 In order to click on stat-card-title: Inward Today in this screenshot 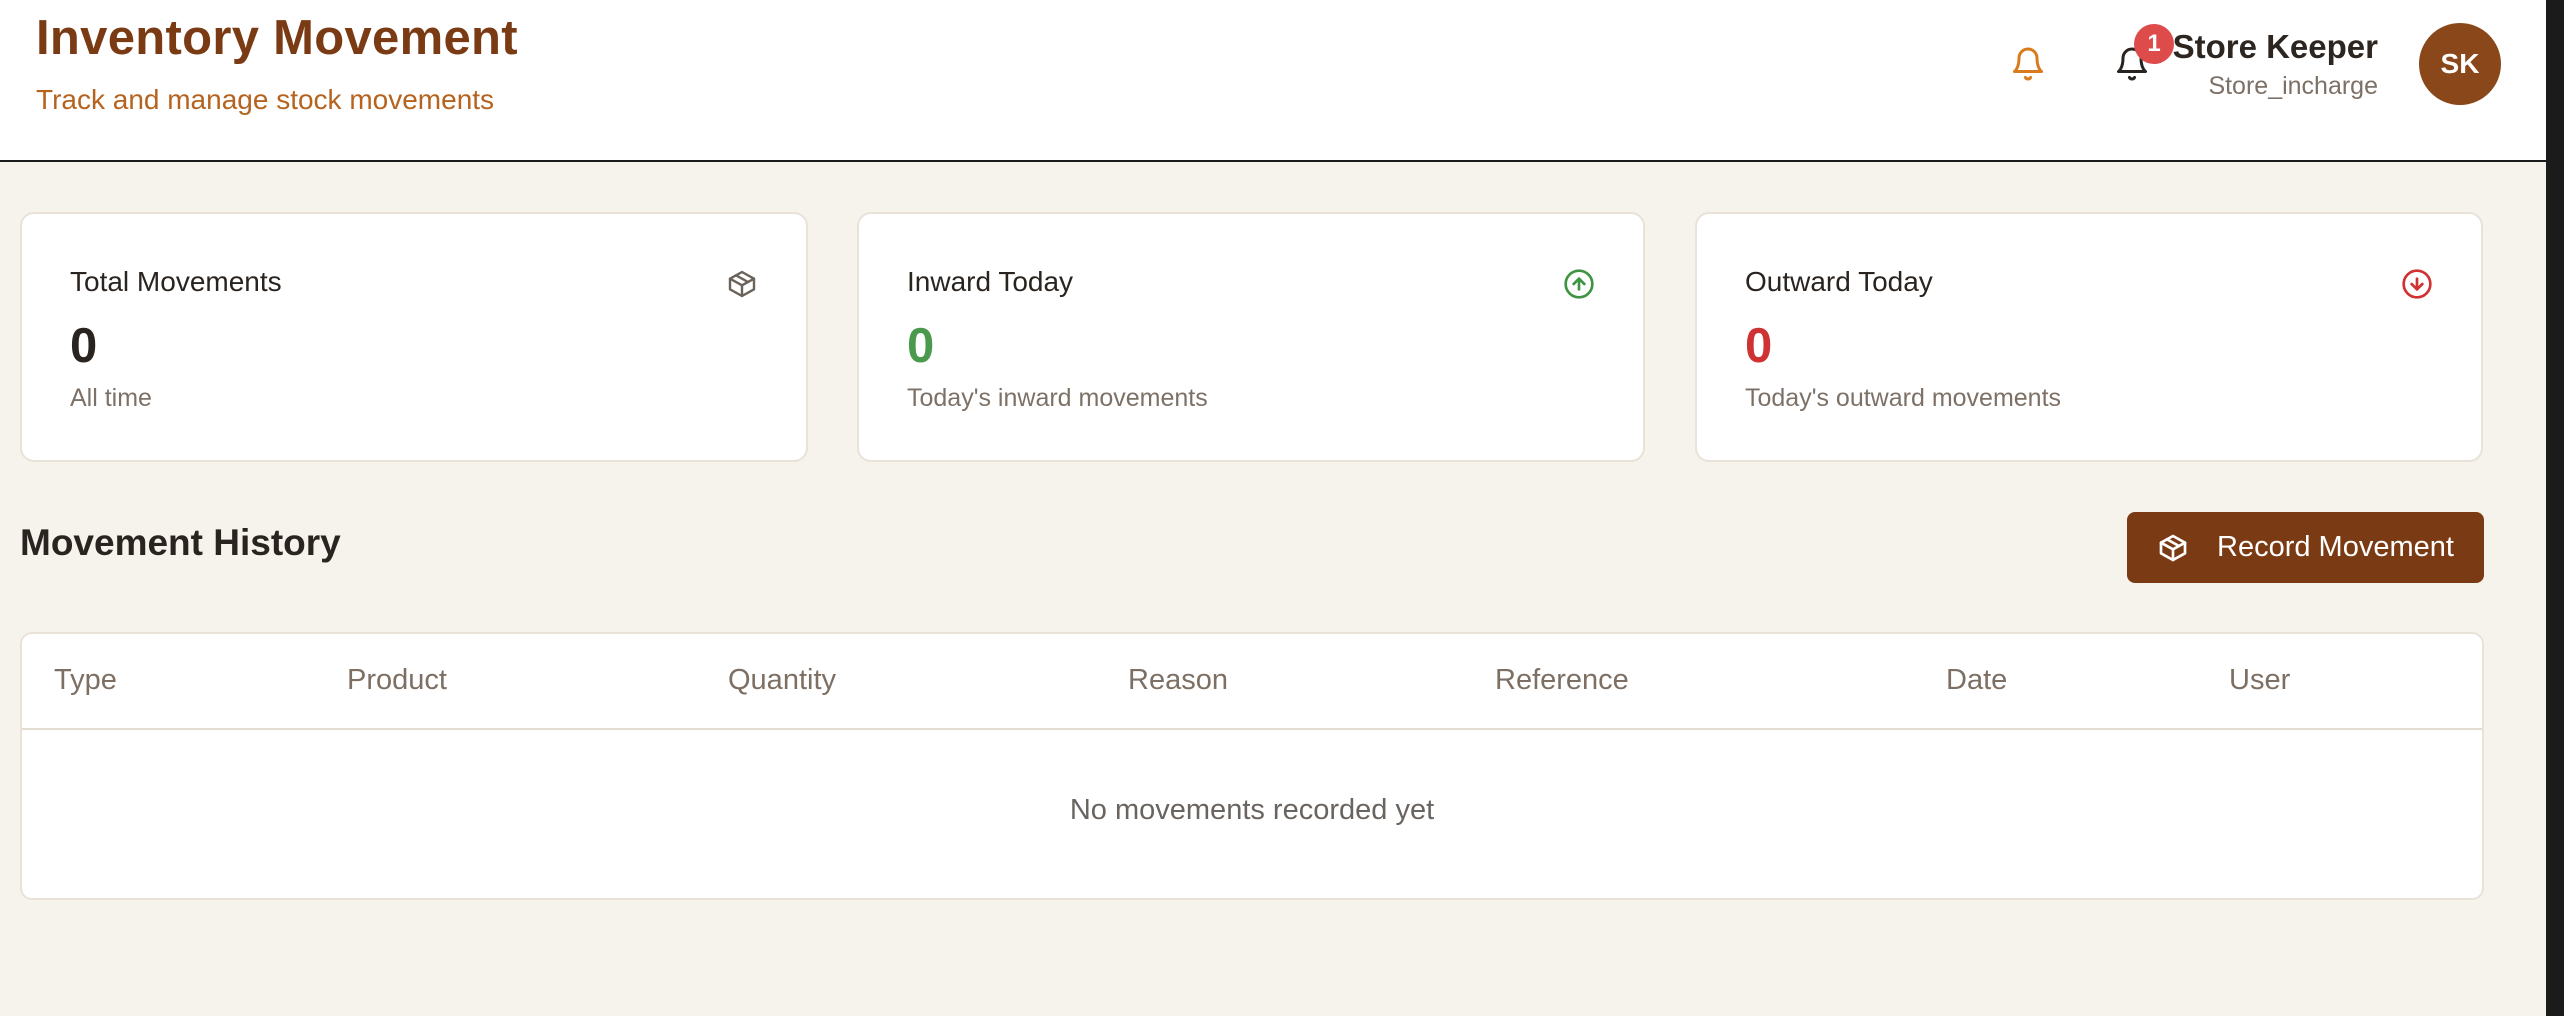, I will do `click(990, 281)`.